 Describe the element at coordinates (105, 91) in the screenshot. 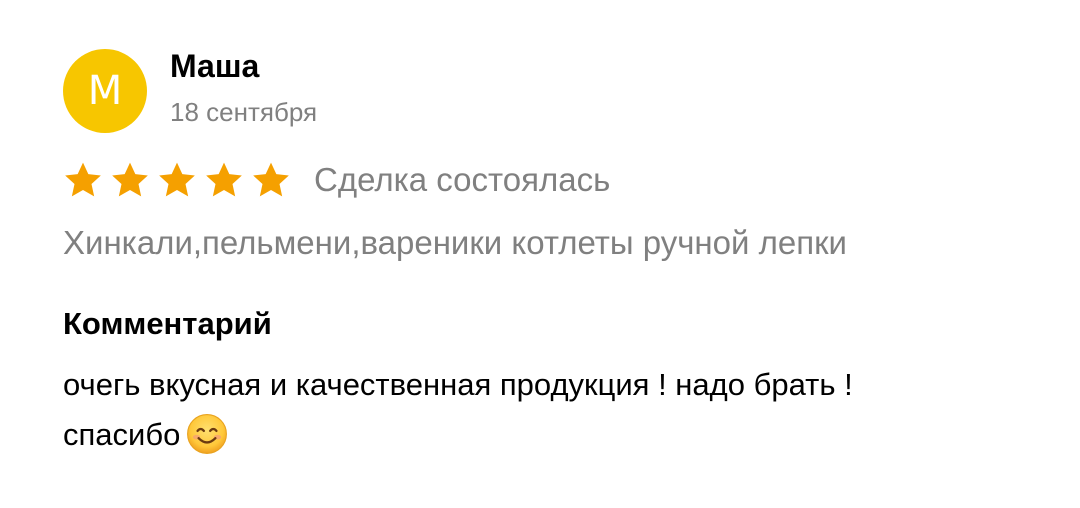

I see `avatar: М` at that location.